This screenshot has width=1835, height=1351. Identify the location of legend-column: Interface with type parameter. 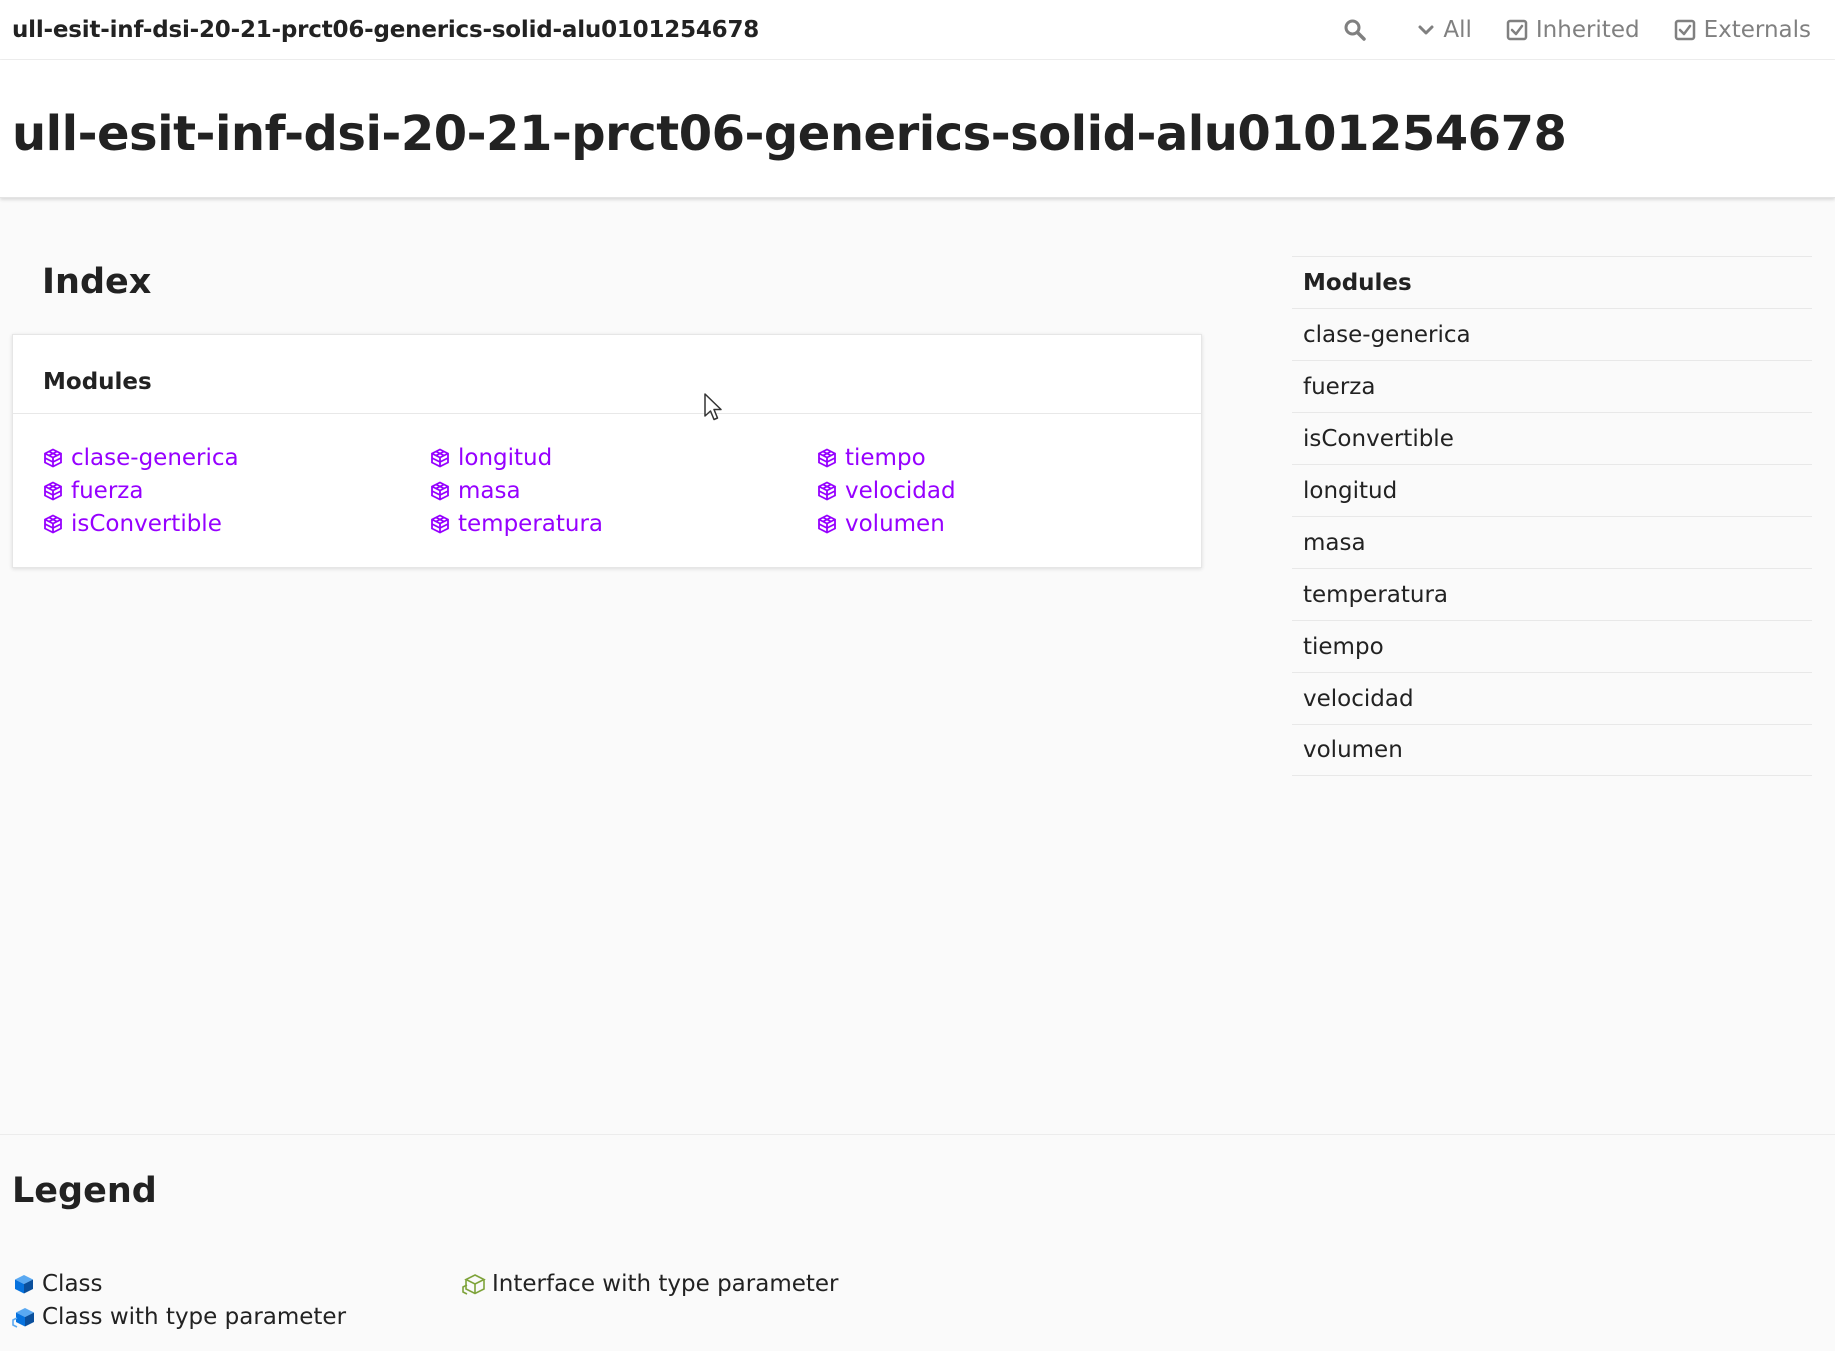
(650, 1283).